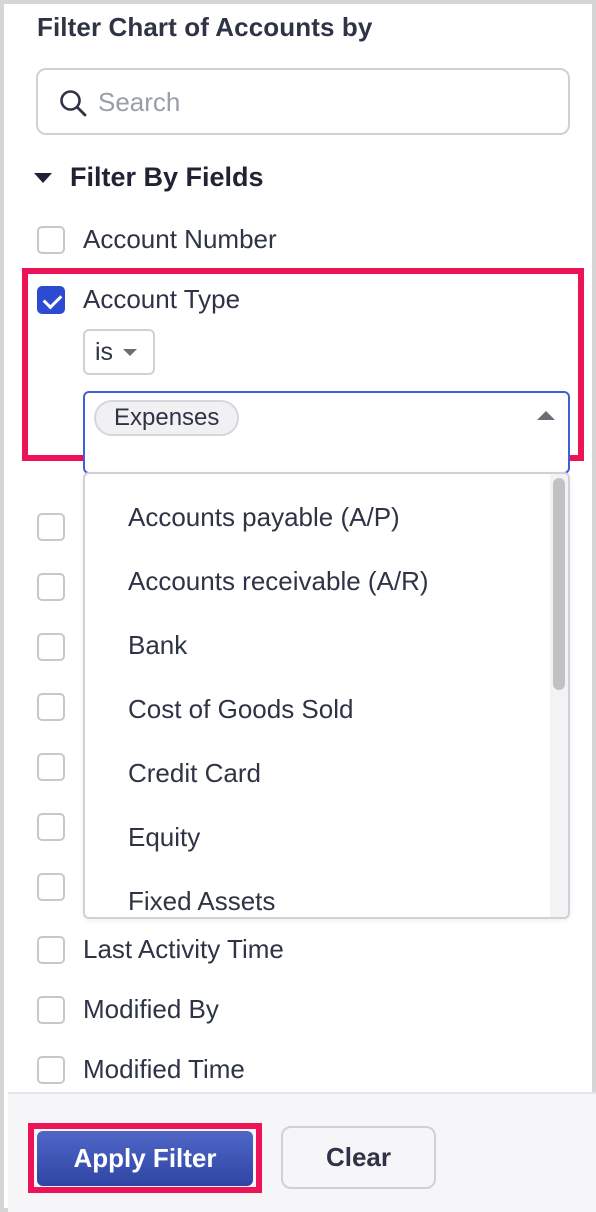 The image size is (596, 1212). I want to click on search-input, so click(318, 102).